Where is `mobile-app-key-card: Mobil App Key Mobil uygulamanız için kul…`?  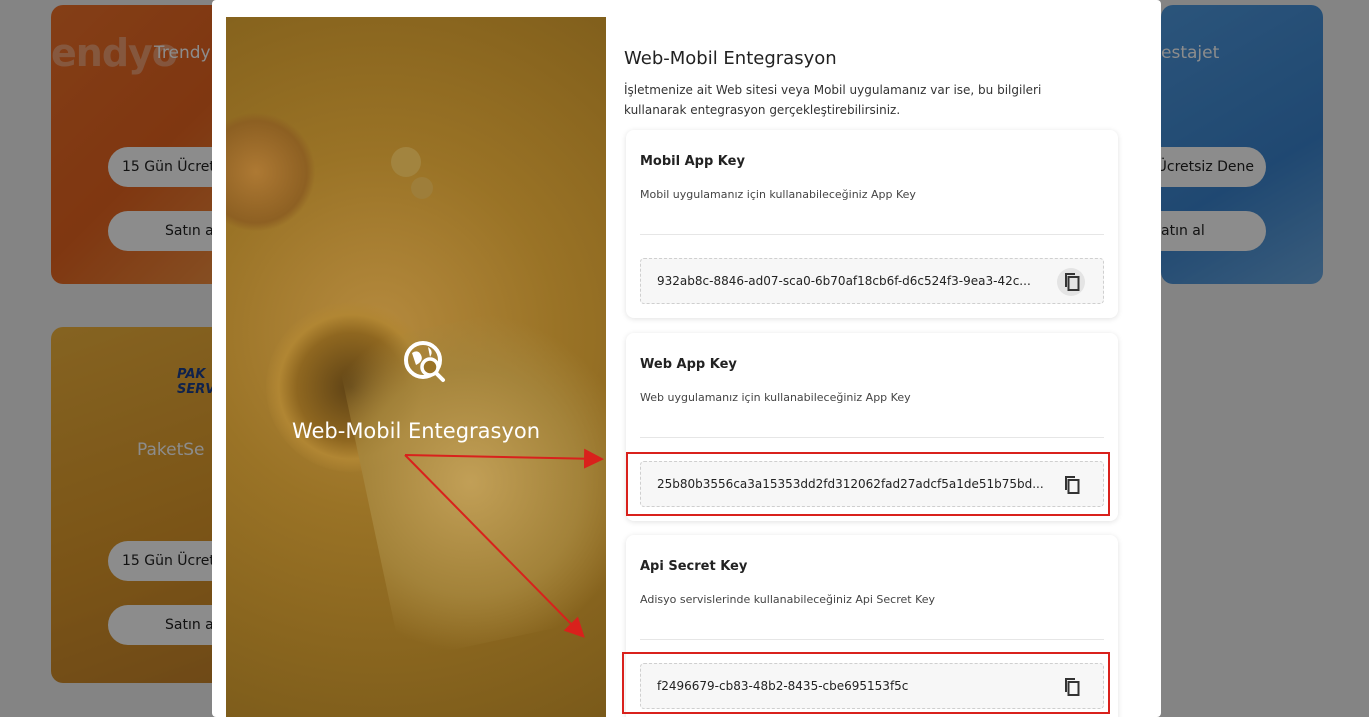 mobile-app-key-card: Mobil App Key Mobil uygulamanız için kul… is located at coordinates (872, 224).